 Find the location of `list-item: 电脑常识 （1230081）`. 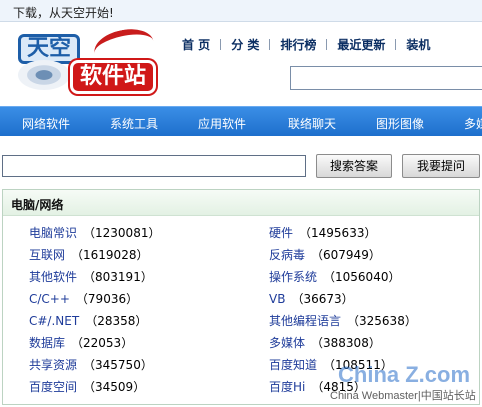

list-item: 电脑常识 （1230081） is located at coordinates (94, 232).